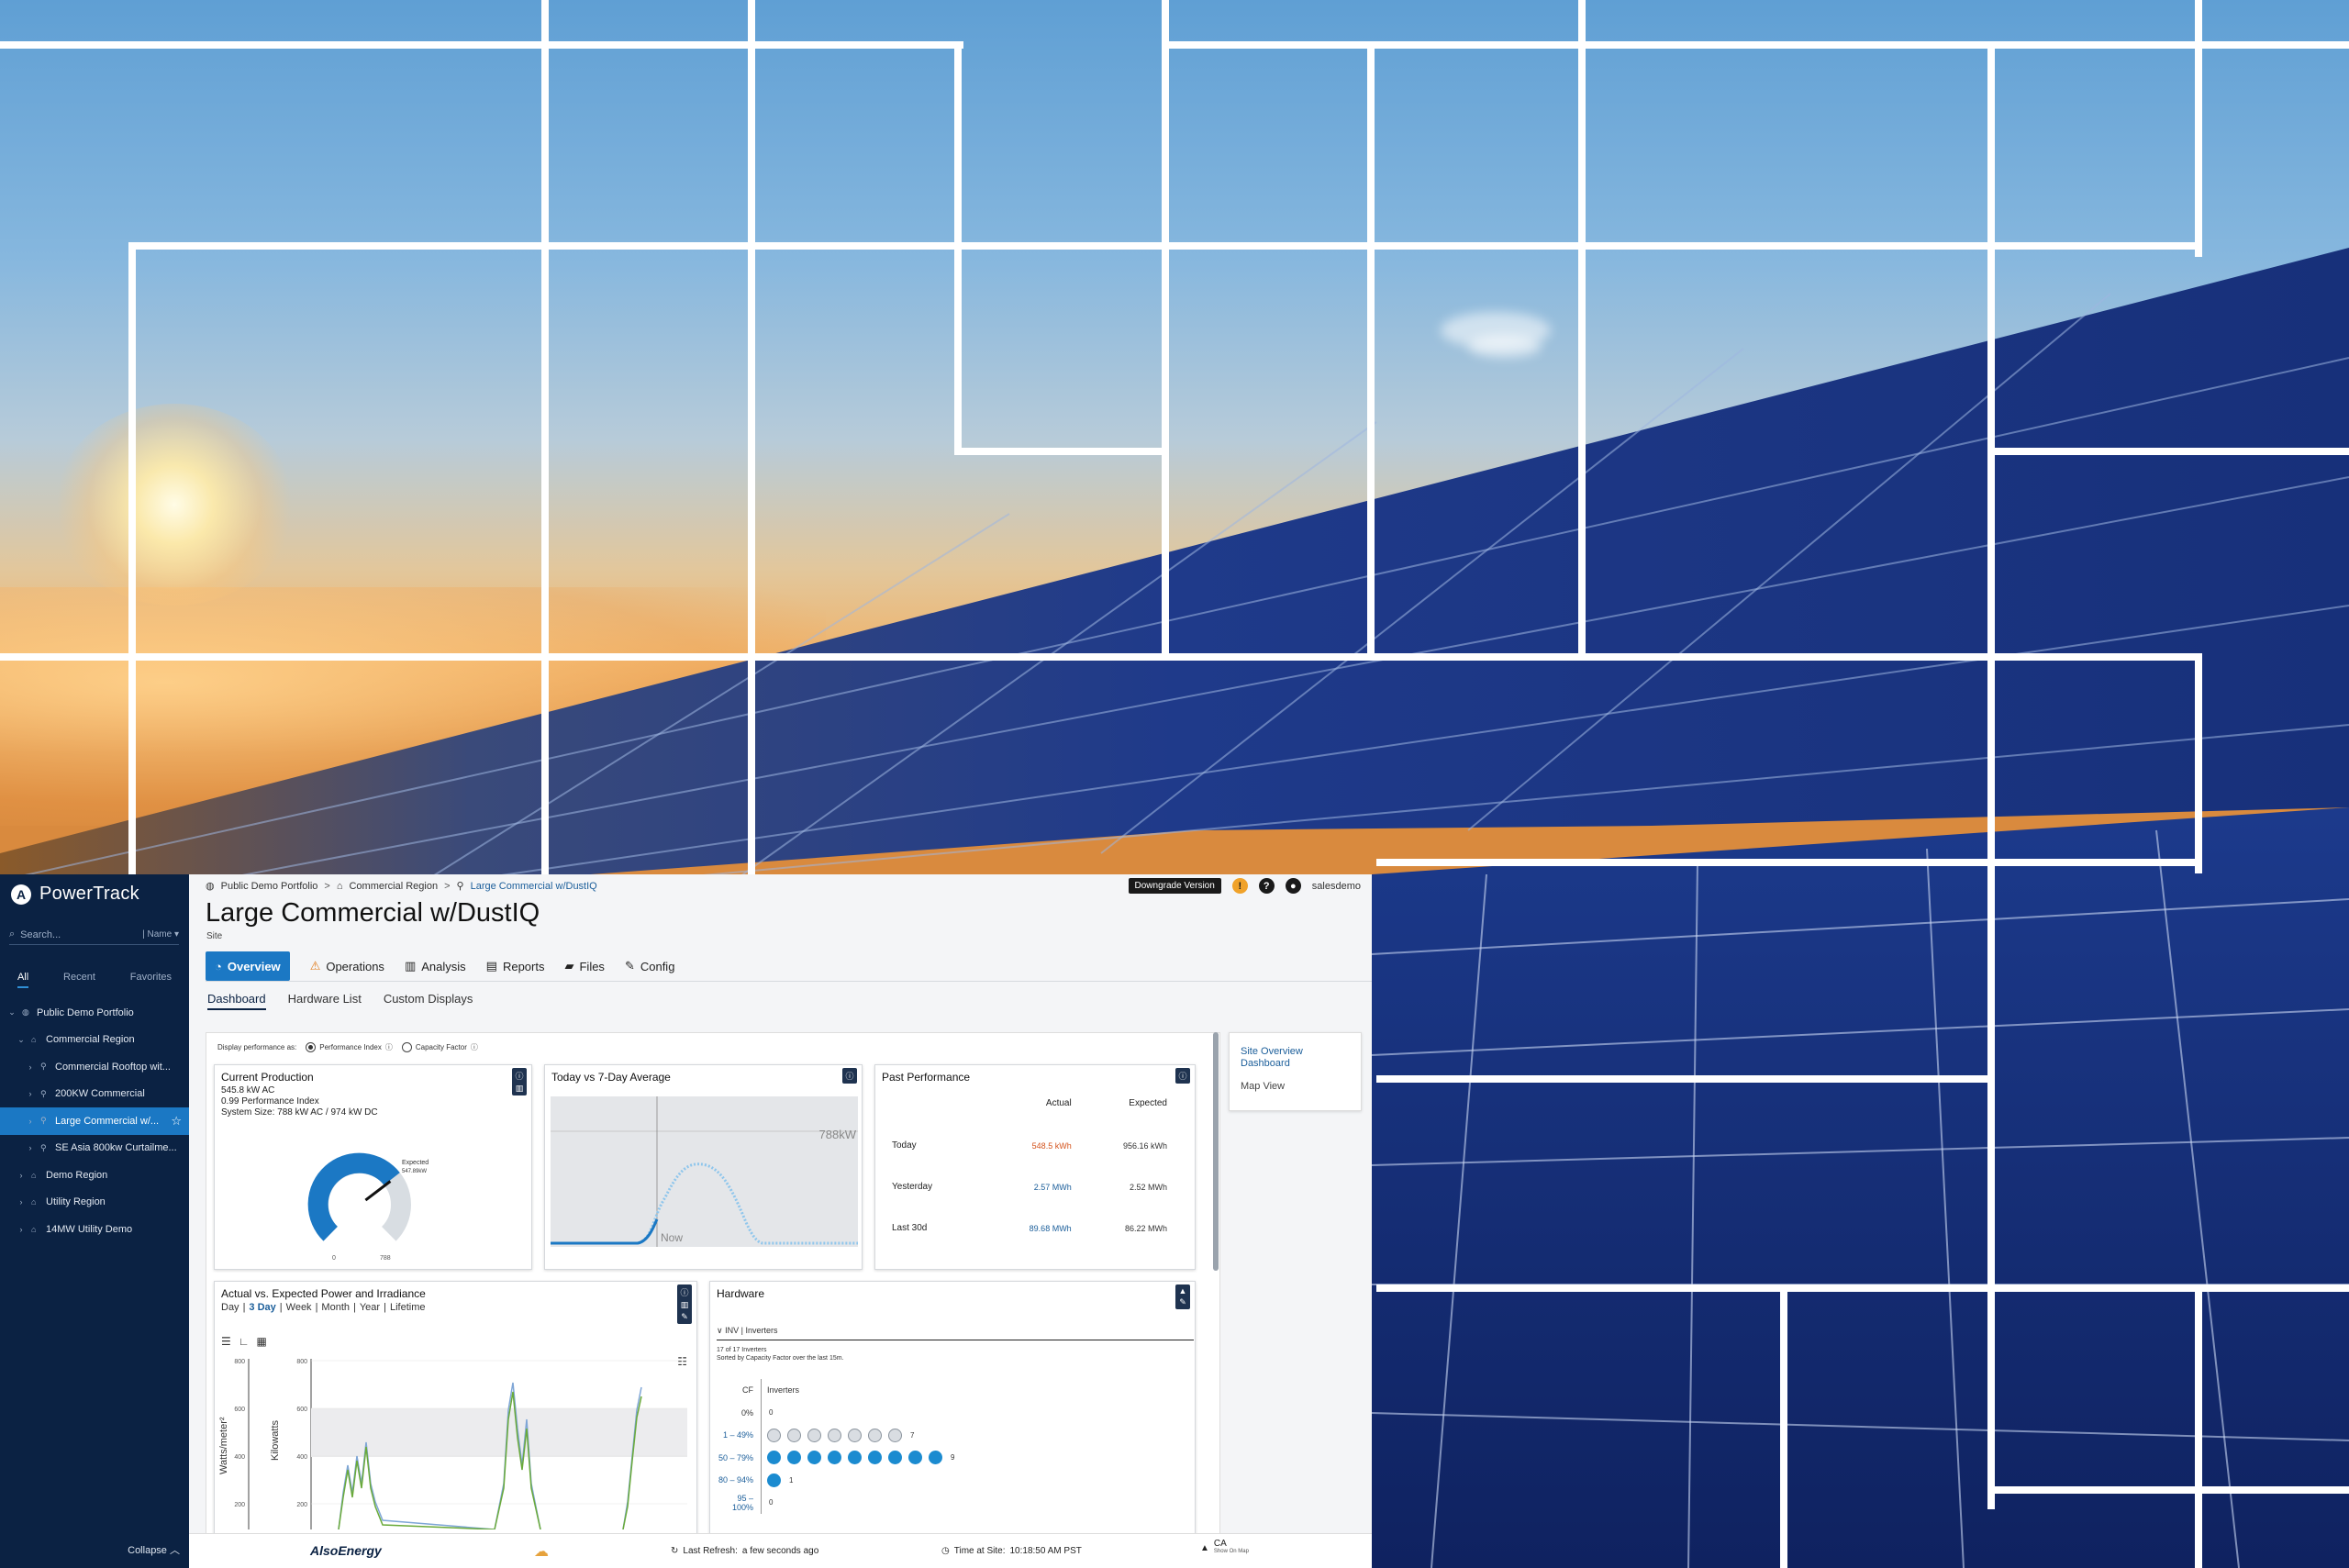 The height and width of the screenshot is (1568, 2349). Describe the element at coordinates (335, 1308) in the screenshot. I see `range-option: Month` at that location.